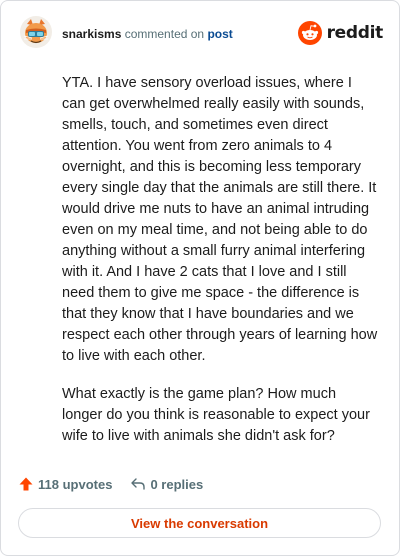 The width and height of the screenshot is (400, 556). What do you see at coordinates (177, 484) in the screenshot?
I see `reply-count: 0 replies` at bounding box center [177, 484].